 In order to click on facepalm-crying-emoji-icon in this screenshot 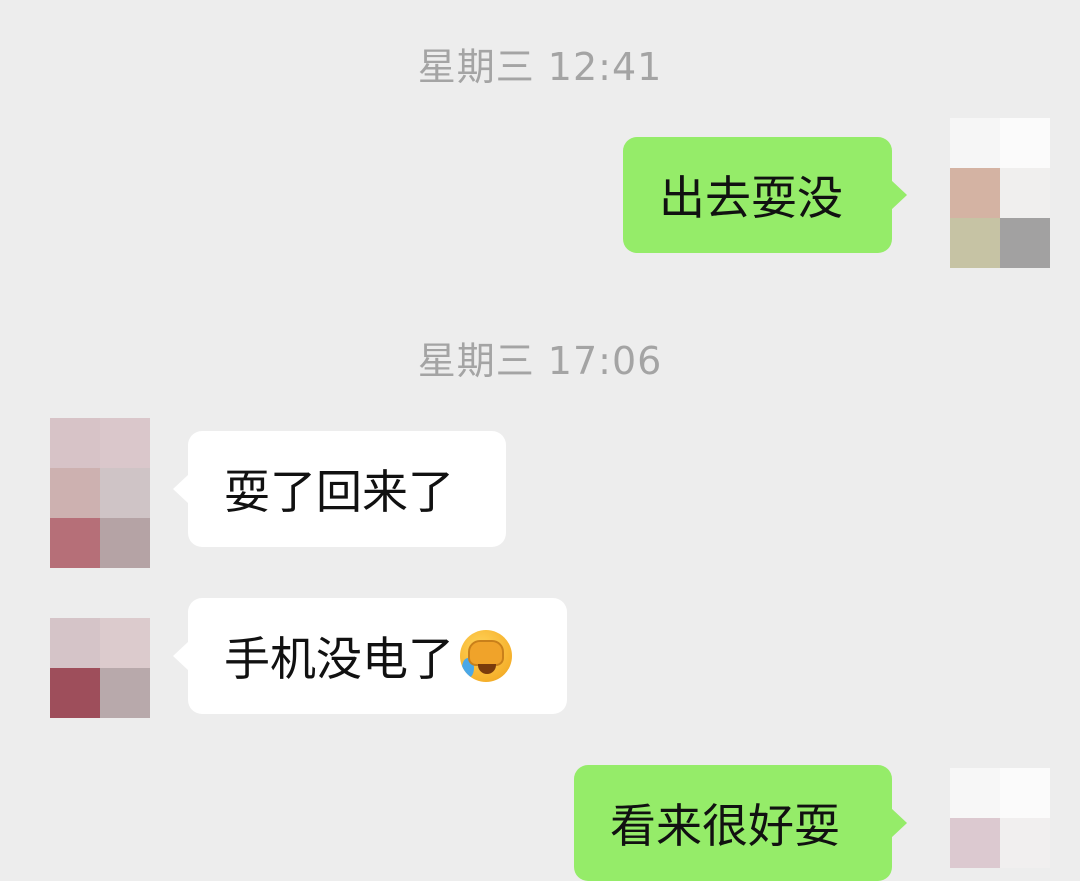, I will do `click(486, 656)`.